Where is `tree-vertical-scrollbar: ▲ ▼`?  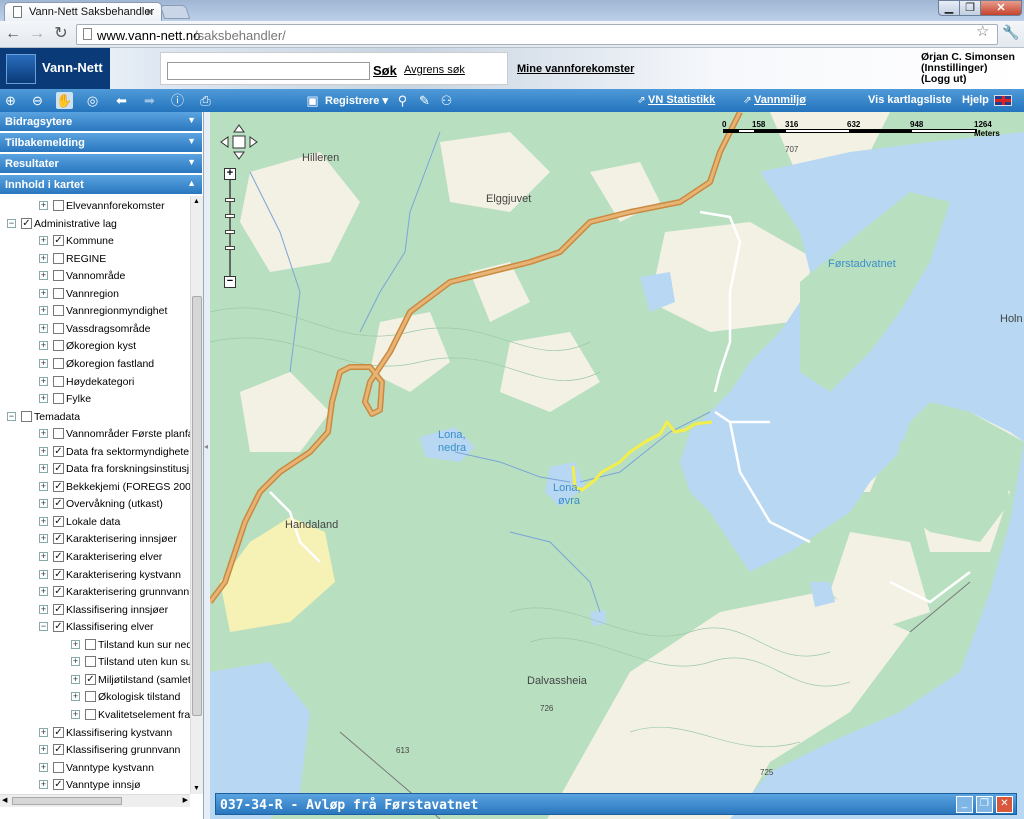 tree-vertical-scrollbar: ▲ ▼ is located at coordinates (196, 495).